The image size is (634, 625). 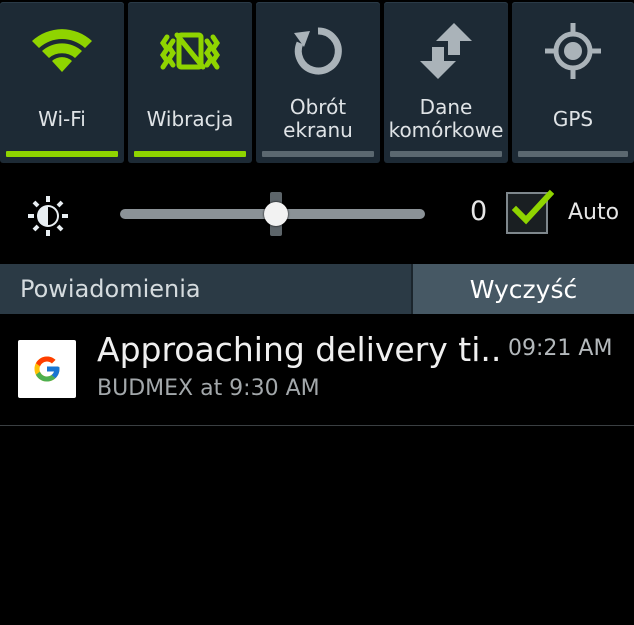 I want to click on gps-status-bar, so click(x=573, y=154).